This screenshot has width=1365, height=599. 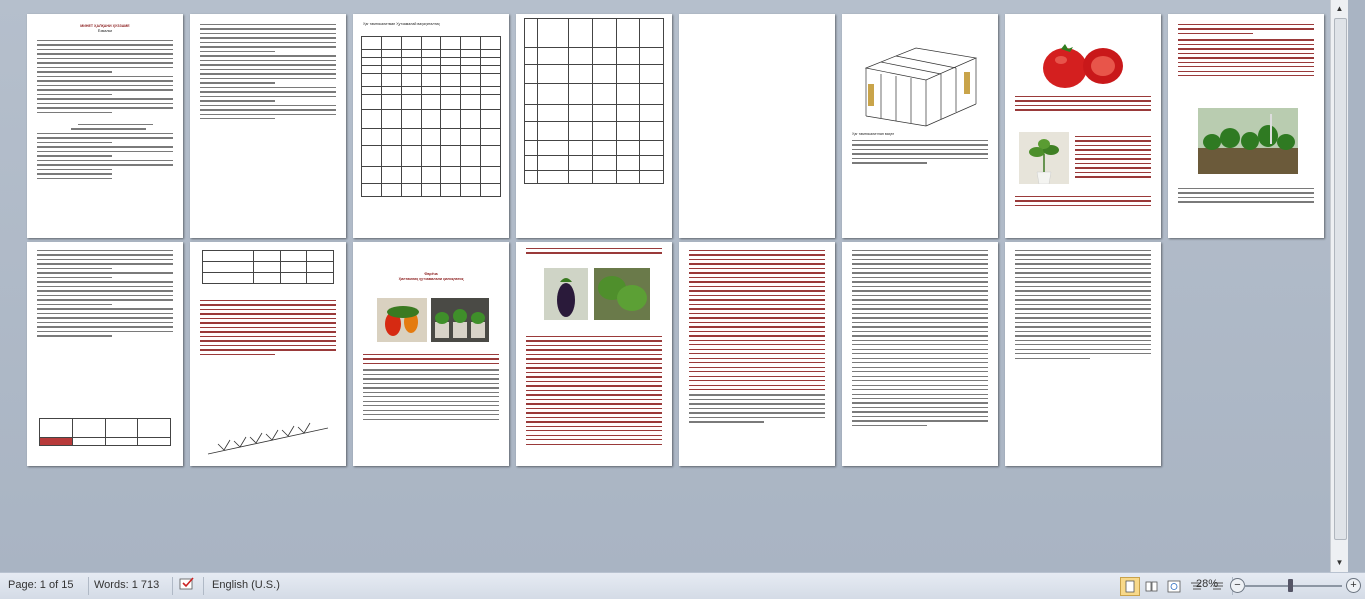 I want to click on zoom-label: 28%, so click(x=1207, y=584).